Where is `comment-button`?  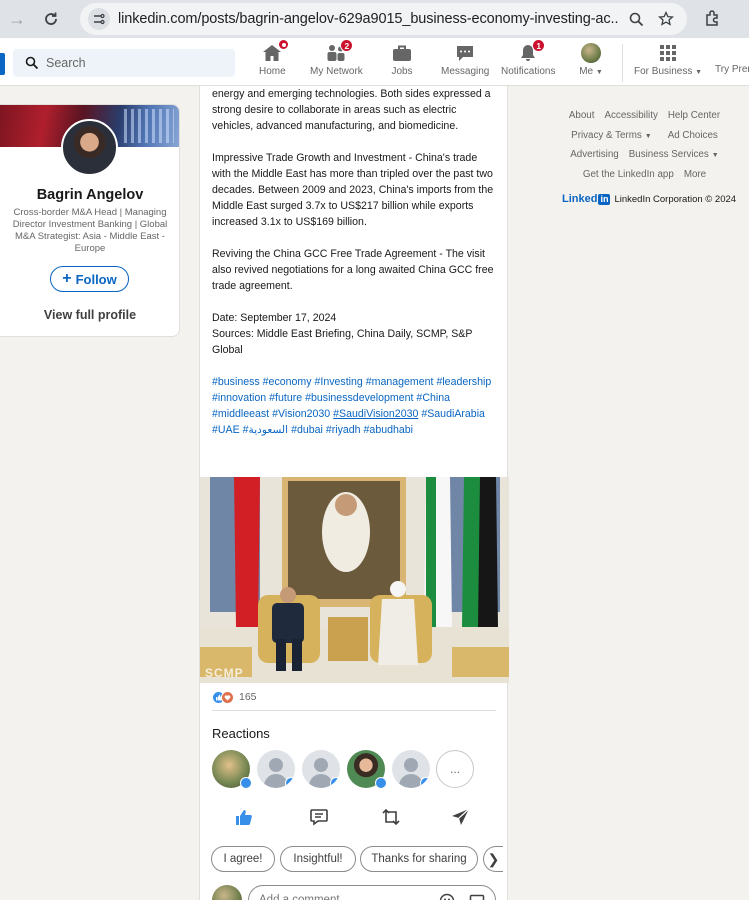
comment-button is located at coordinates (319, 817).